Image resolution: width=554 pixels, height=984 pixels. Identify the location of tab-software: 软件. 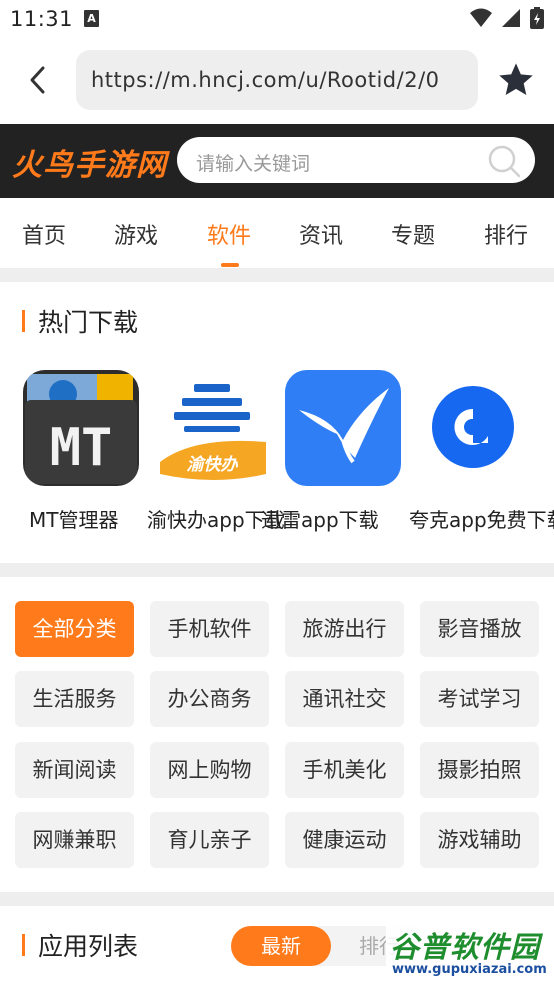
(229, 234).